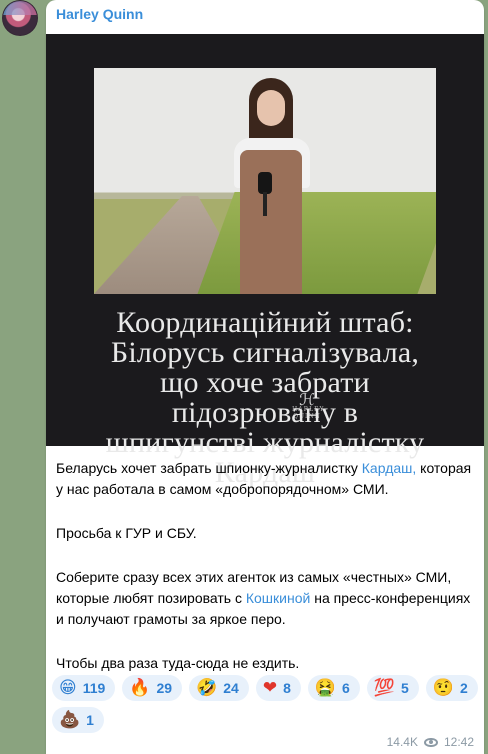 This screenshot has width=488, height=754. Describe the element at coordinates (164, 688) in the screenshot. I see `reaction-count: 29` at that location.